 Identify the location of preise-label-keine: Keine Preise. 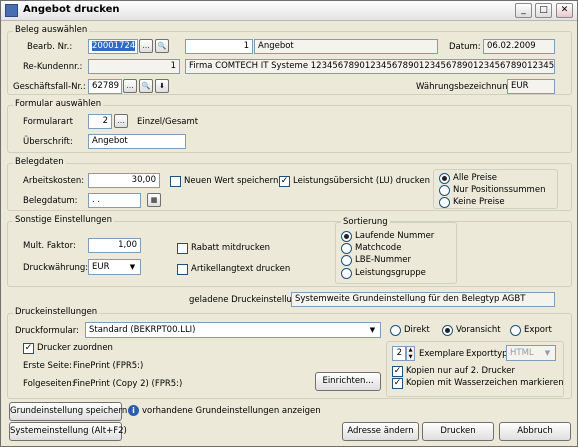
(479, 202).